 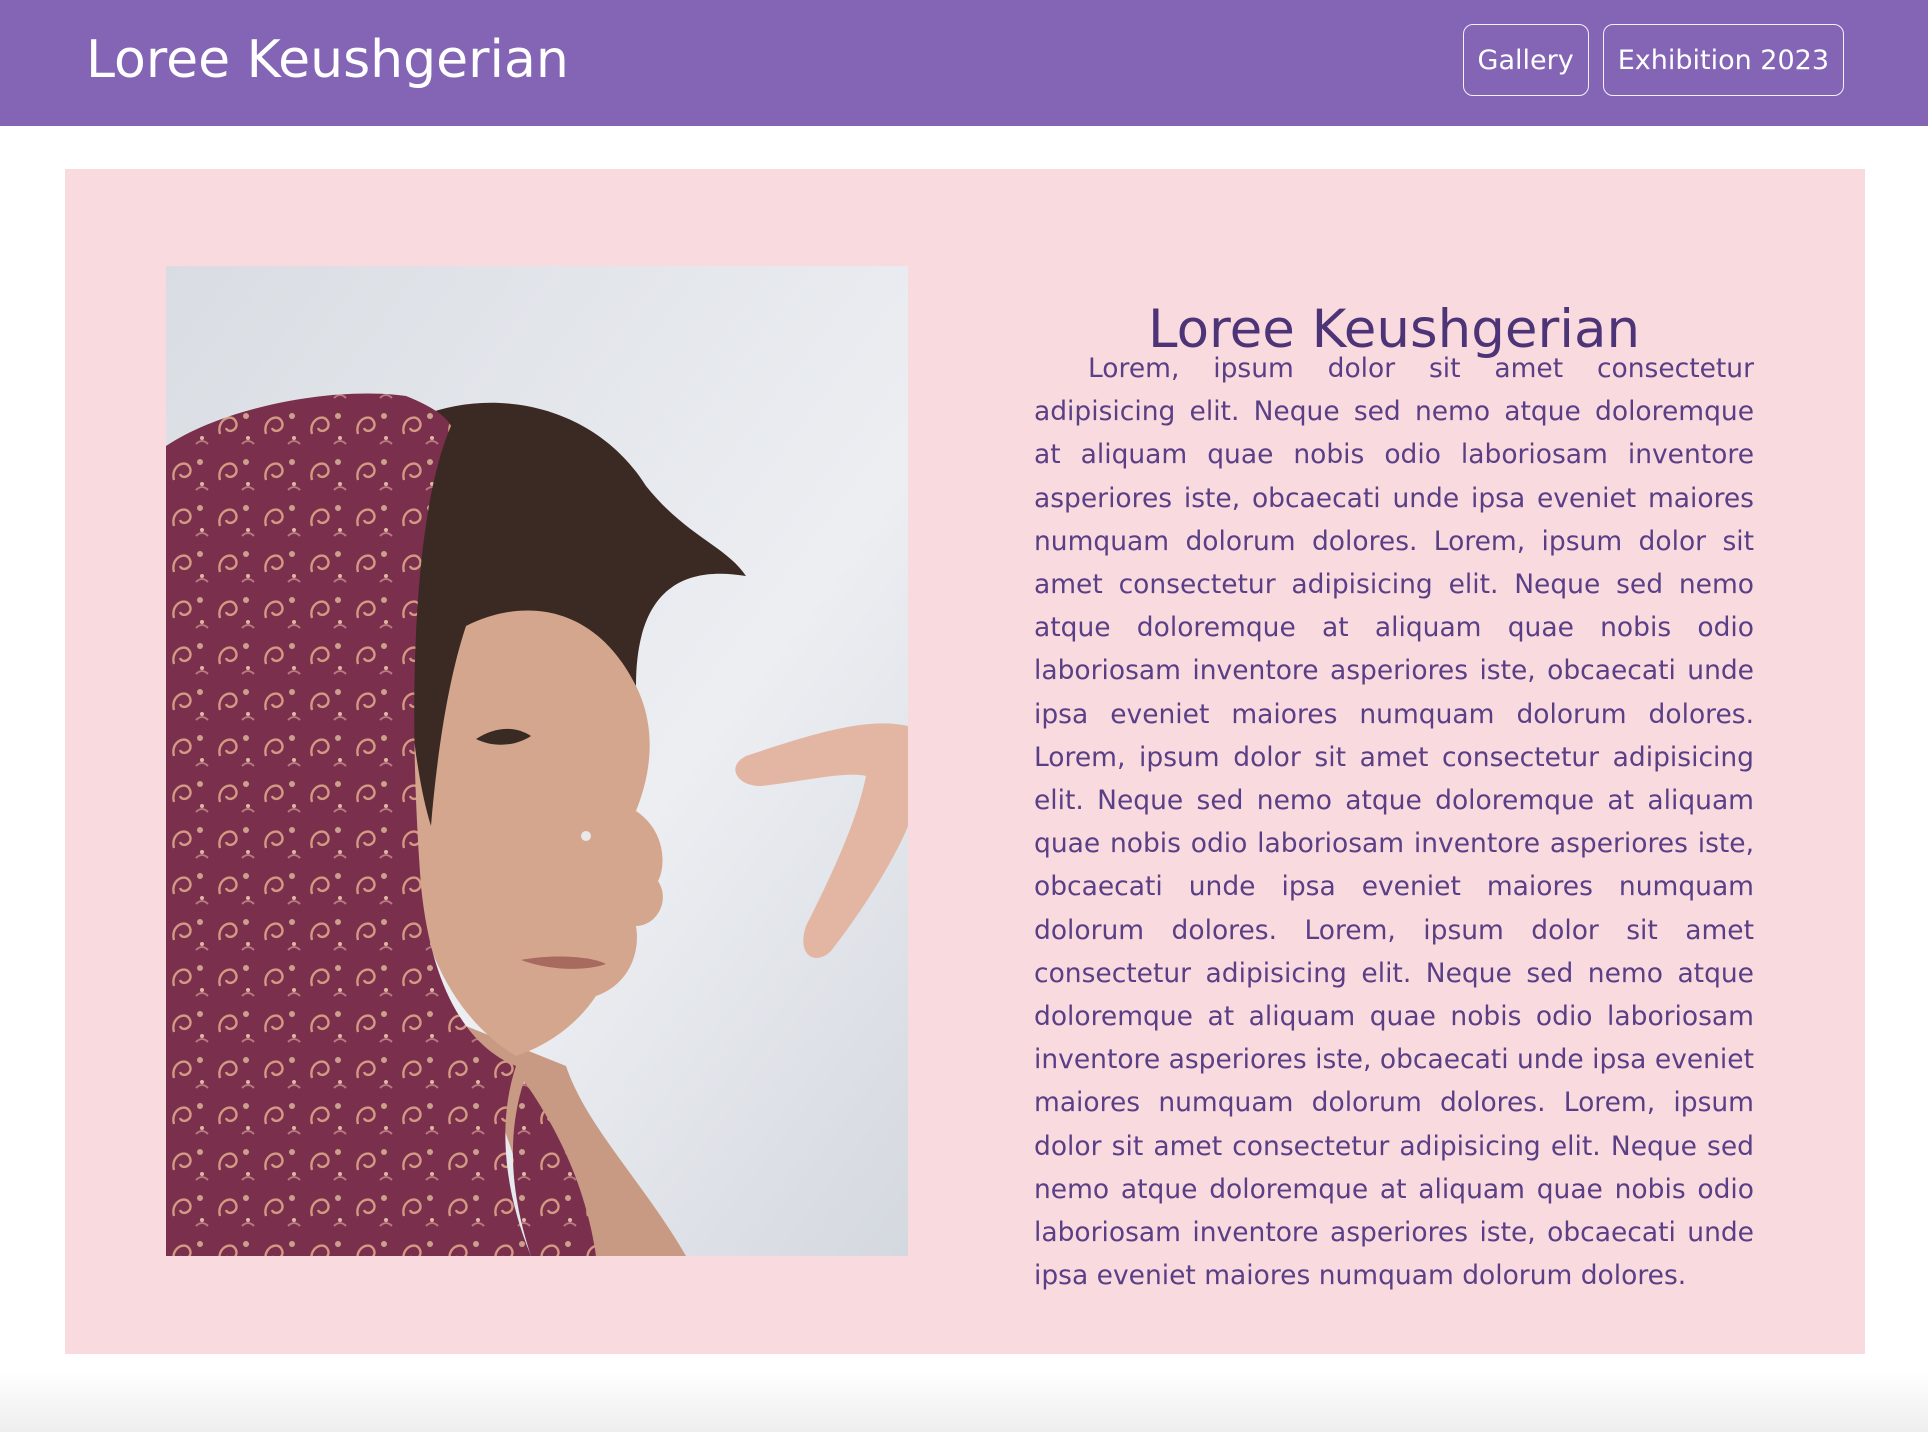 I want to click on exhibition-2023-button: Exhibition 2023, so click(x=1723, y=60).